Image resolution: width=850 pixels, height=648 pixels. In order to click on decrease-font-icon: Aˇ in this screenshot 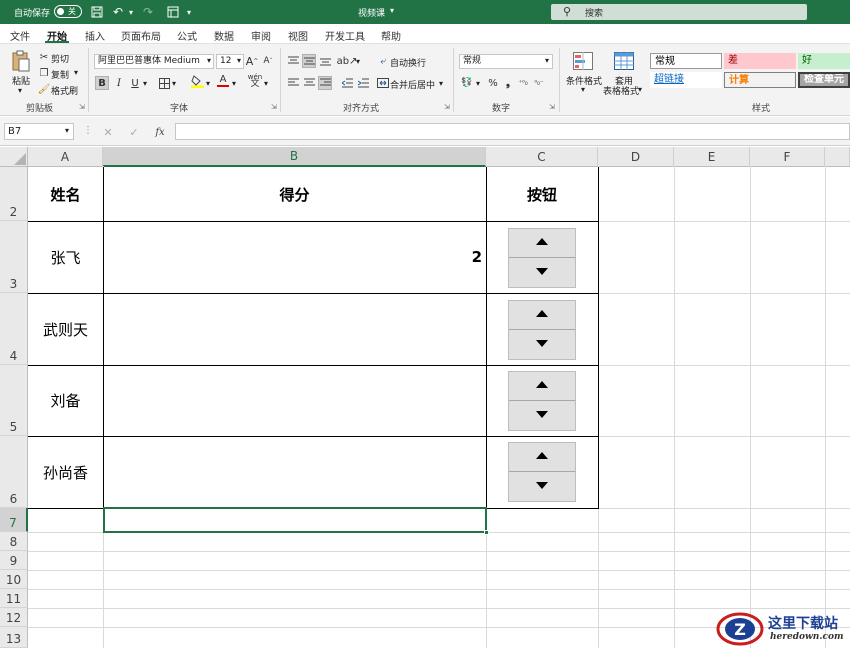, I will do `click(268, 61)`.